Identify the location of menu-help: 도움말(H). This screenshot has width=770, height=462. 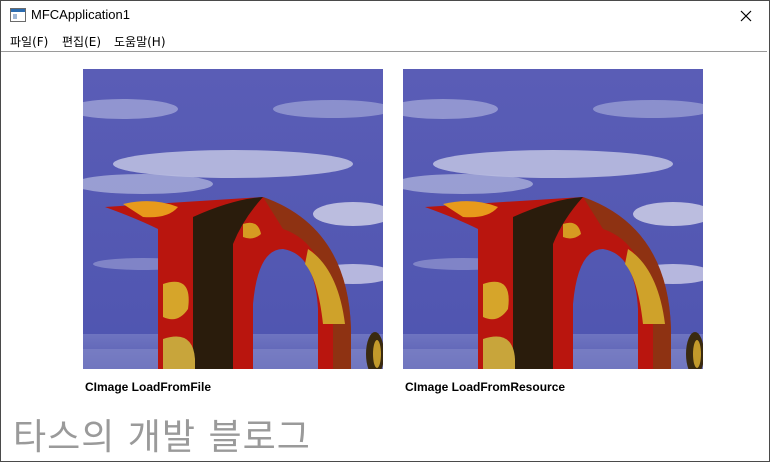
(140, 41).